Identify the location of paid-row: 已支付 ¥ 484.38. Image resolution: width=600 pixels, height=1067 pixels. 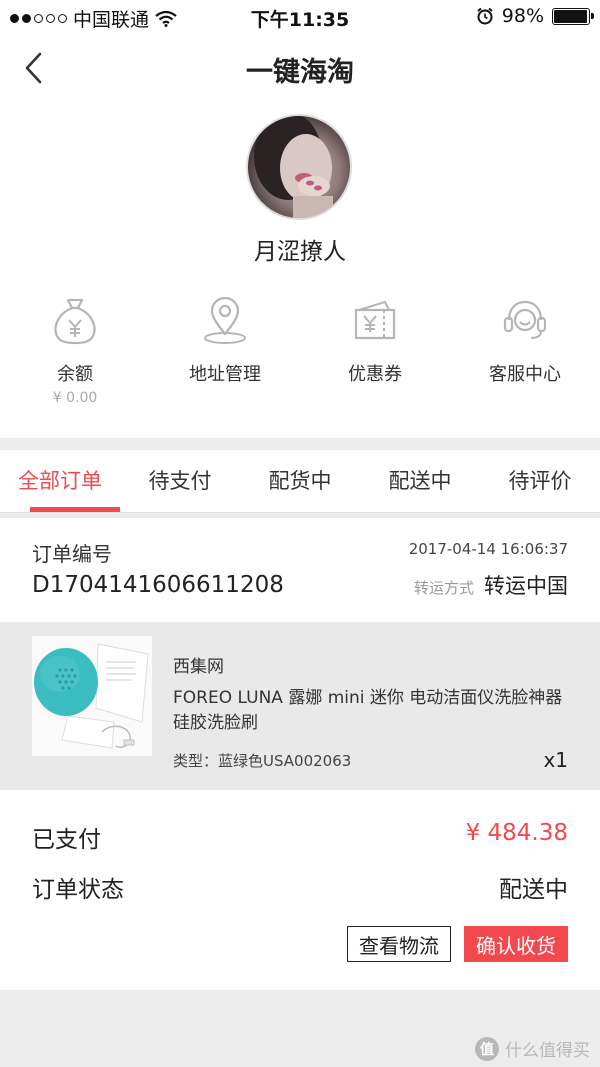
(300, 837).